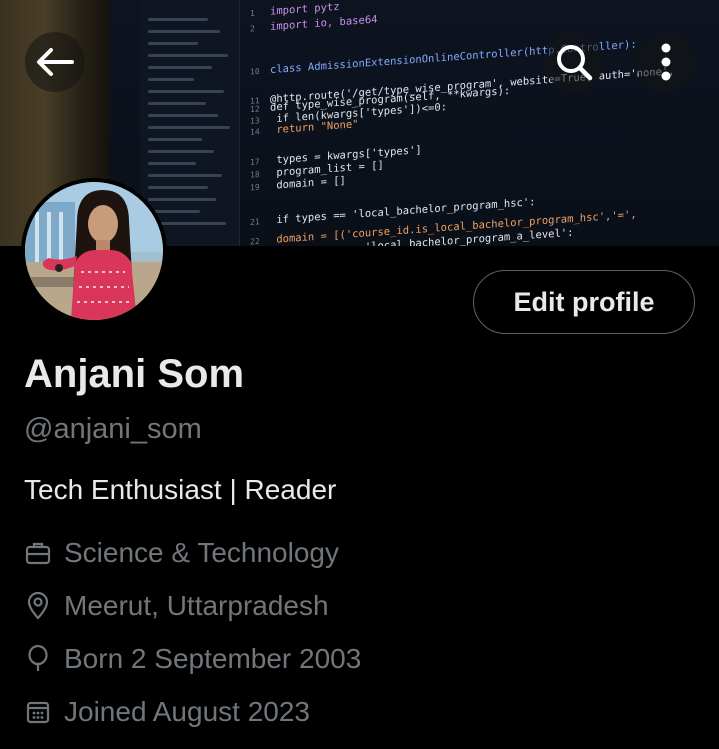  Describe the element at coordinates (196, 605) in the screenshot. I see `location-text: Meerut, Uttarpradesh` at that location.